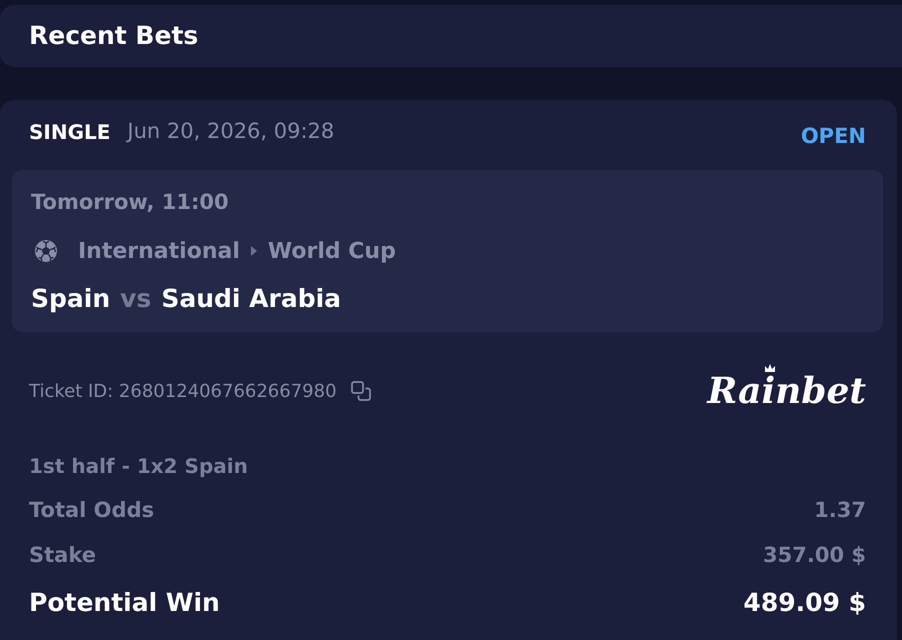 The image size is (902, 640). I want to click on football-icon, so click(46, 251).